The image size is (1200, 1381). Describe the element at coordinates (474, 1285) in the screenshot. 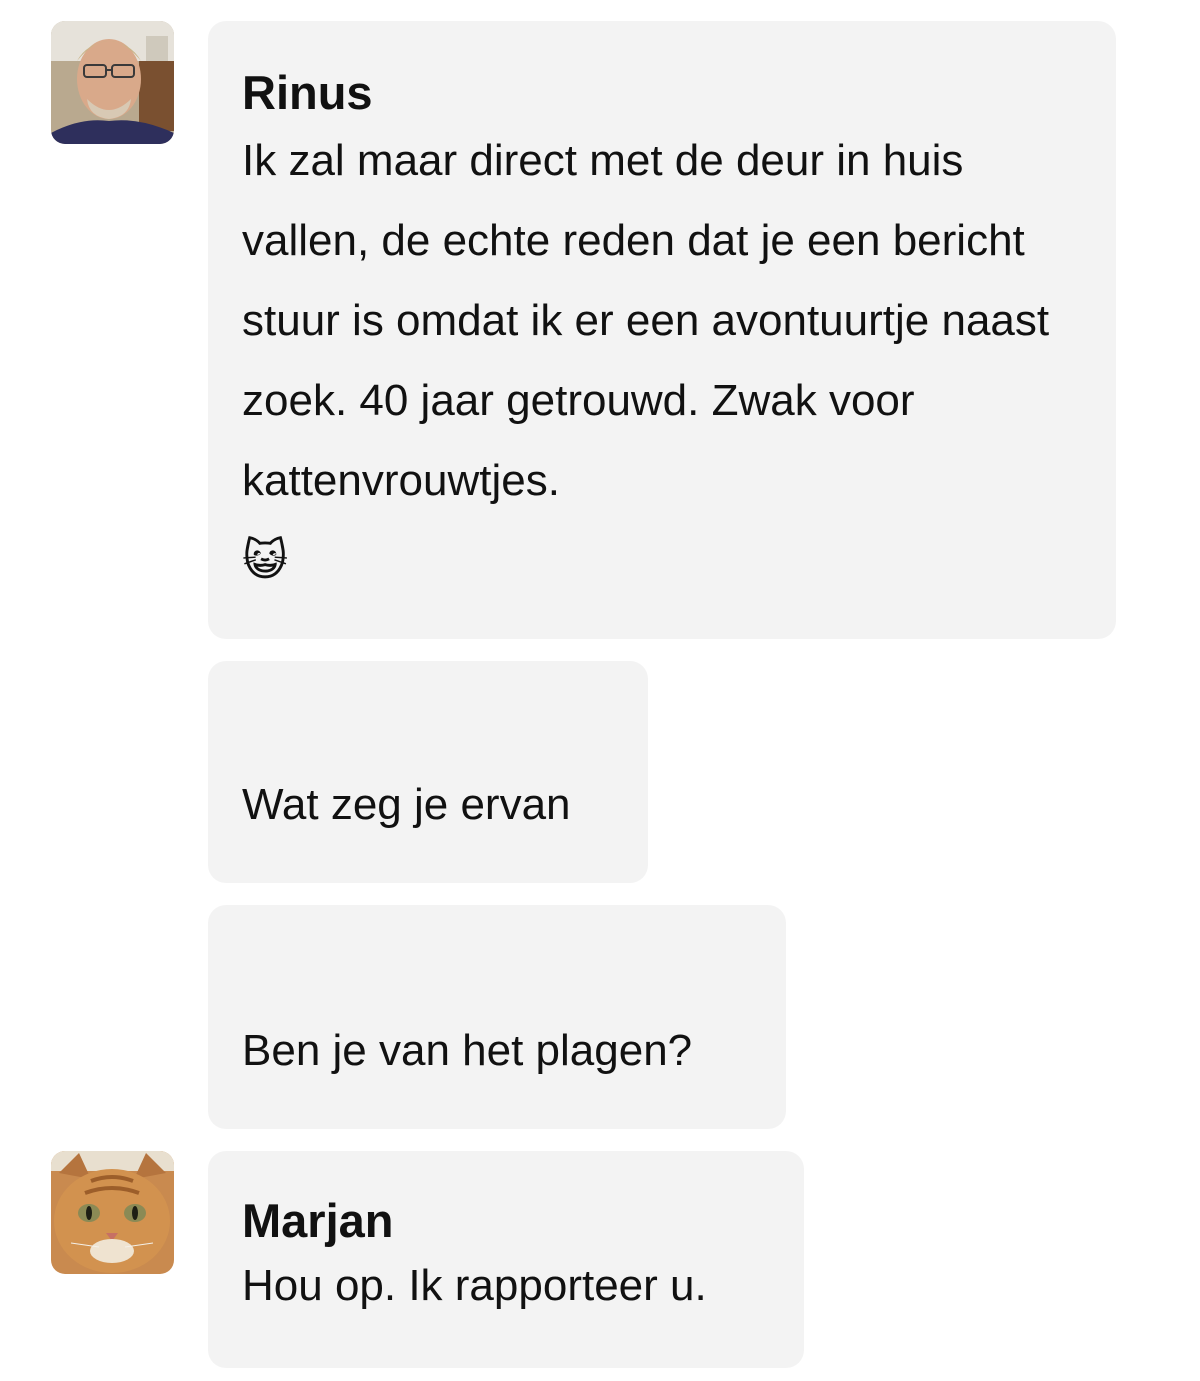

I see `message-text: Hou op. Ik rapporteer u.` at that location.